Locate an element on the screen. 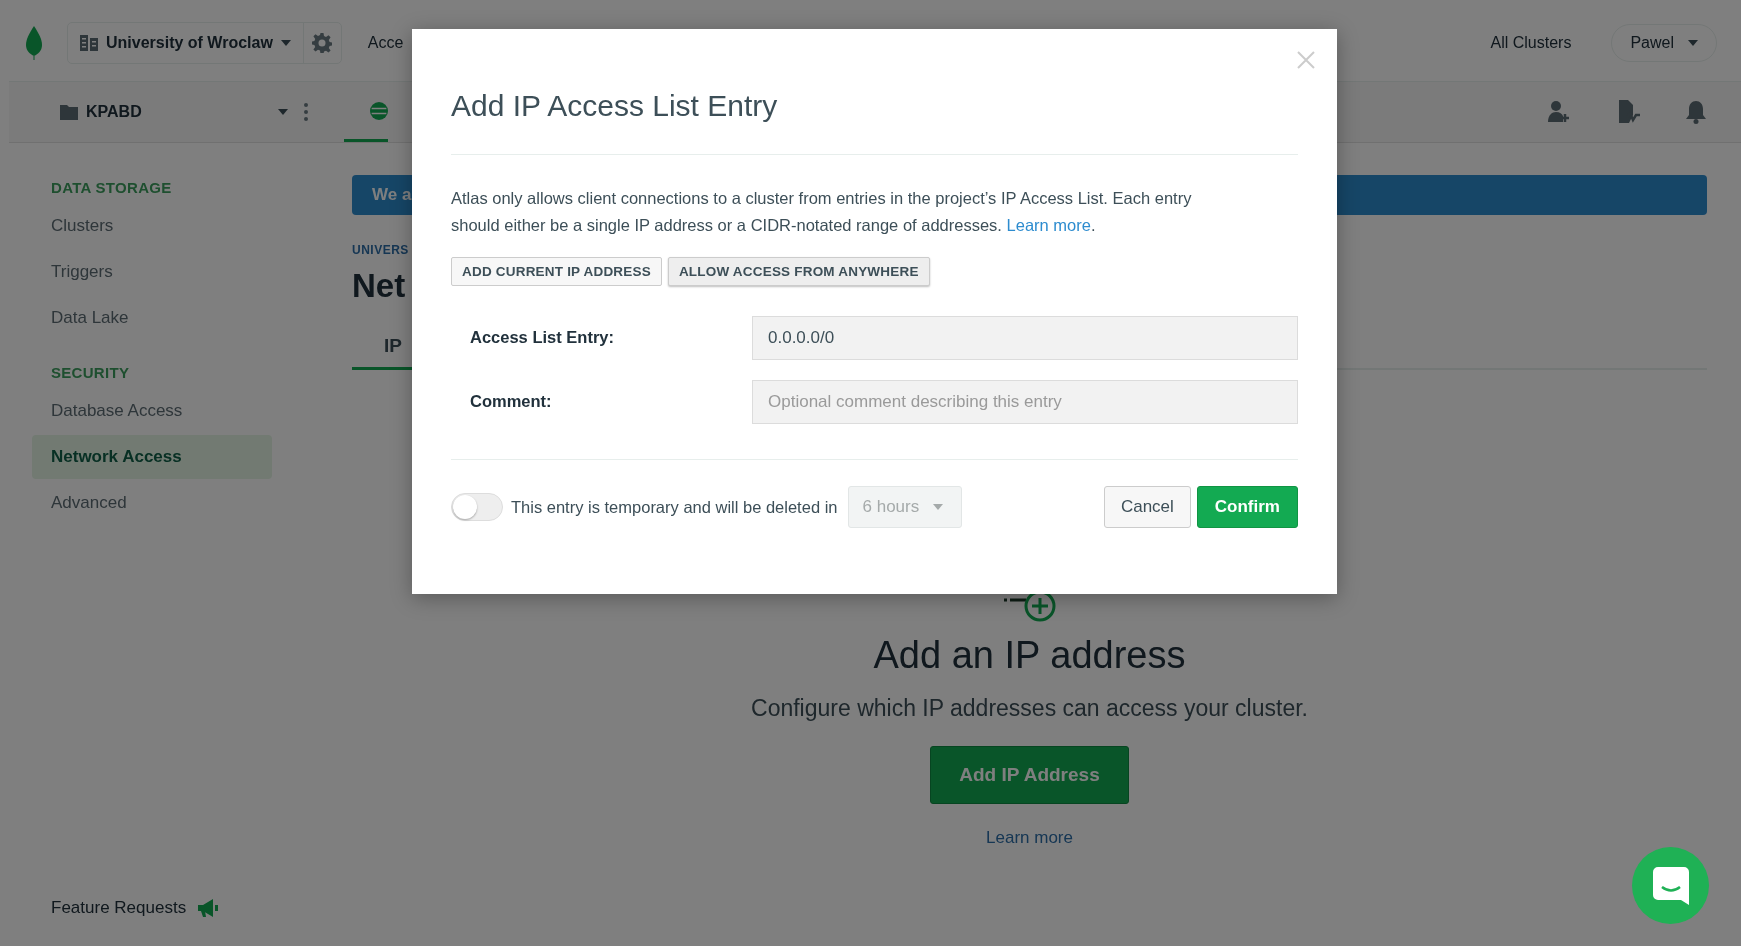 This screenshot has width=1741, height=946. sidebar-section-title: DATA STORAGE is located at coordinates (111, 187).